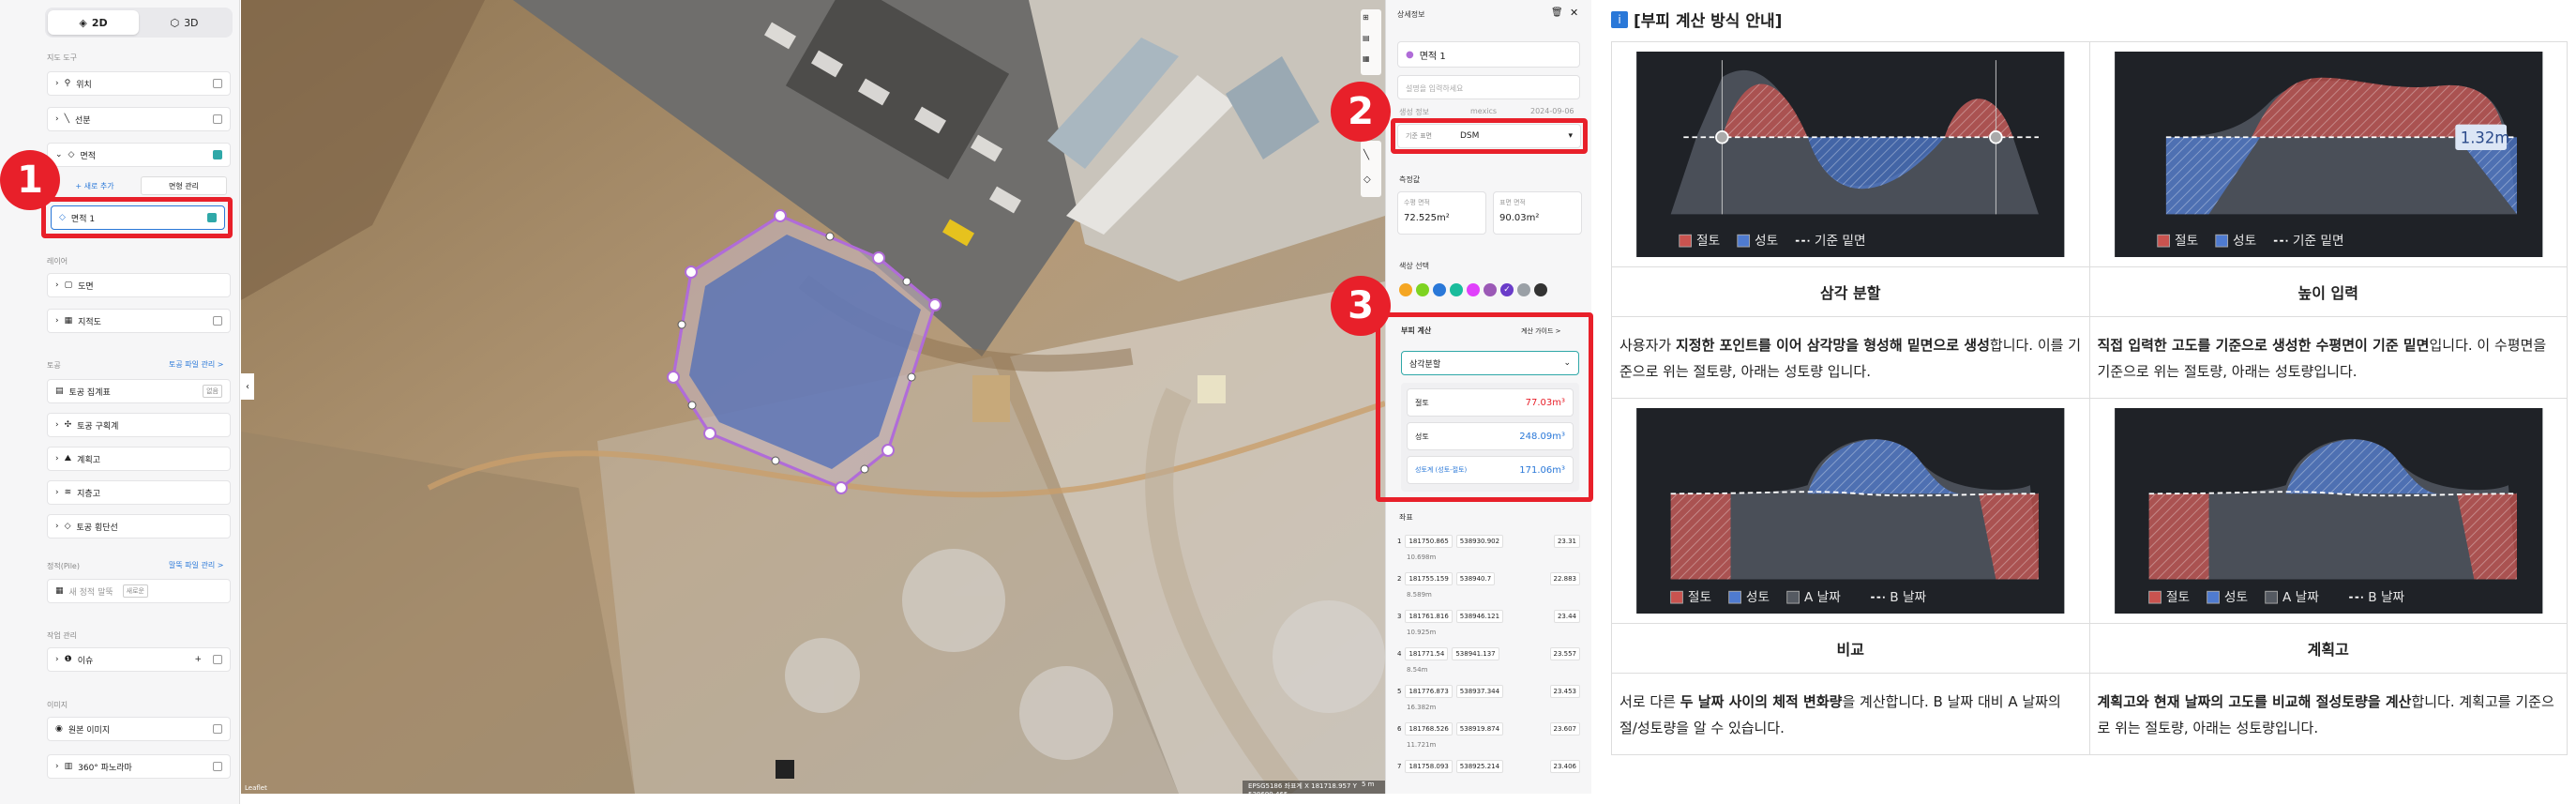  I want to click on layer-item-drawing: › ▢ 도면, so click(139, 285).